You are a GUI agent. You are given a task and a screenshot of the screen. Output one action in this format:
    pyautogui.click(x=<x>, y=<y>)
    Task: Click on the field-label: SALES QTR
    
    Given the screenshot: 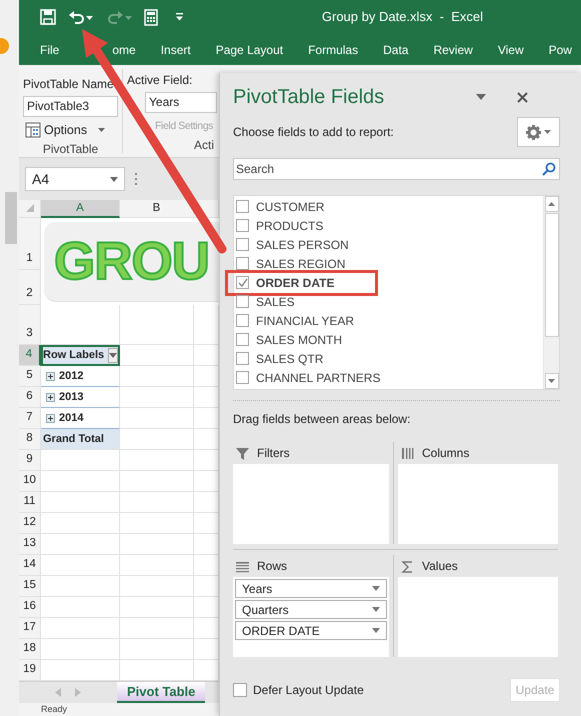 What is the action you would take?
    pyautogui.click(x=290, y=359)
    